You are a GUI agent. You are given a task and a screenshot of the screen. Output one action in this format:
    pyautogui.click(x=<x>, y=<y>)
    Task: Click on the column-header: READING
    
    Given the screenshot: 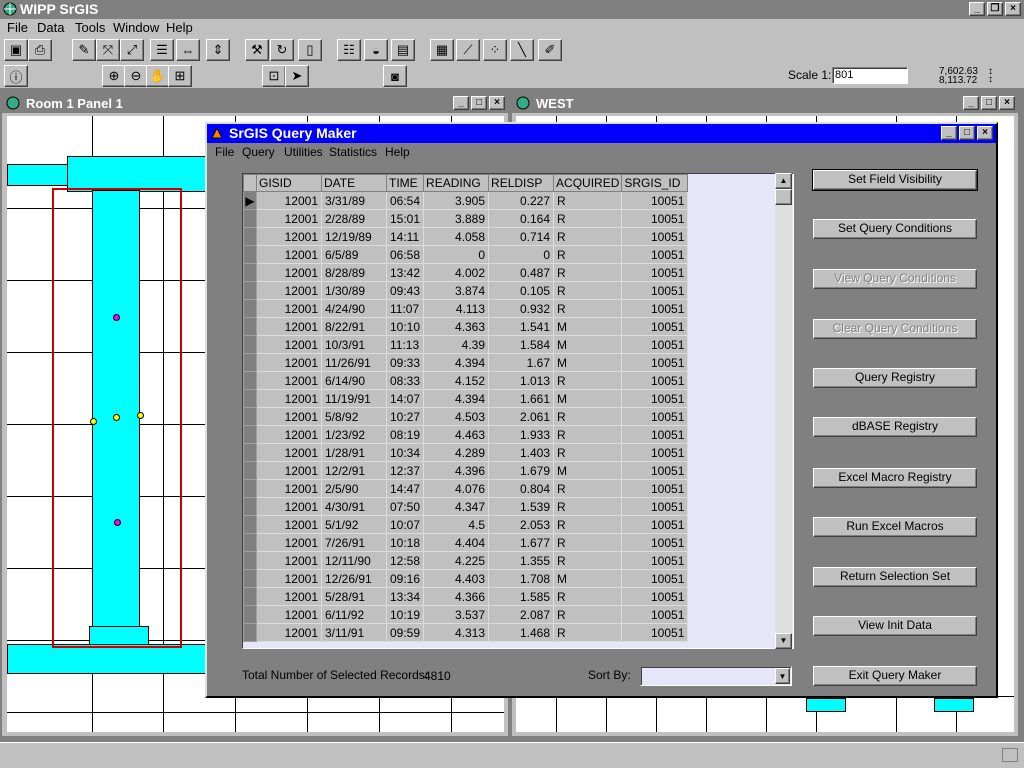 What is the action you would take?
    pyautogui.click(x=456, y=183)
    